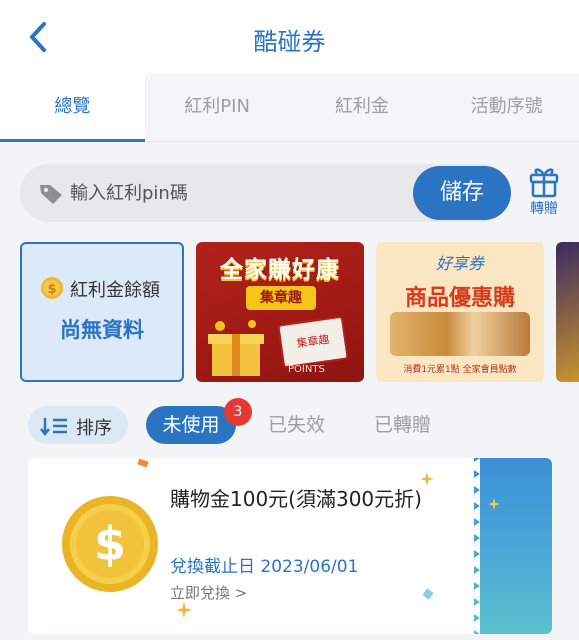 The width and height of the screenshot is (579, 640). I want to click on promo-banner-stamp-event: 全家賺好康 集章趣 集章趣 POINTS, so click(280, 312).